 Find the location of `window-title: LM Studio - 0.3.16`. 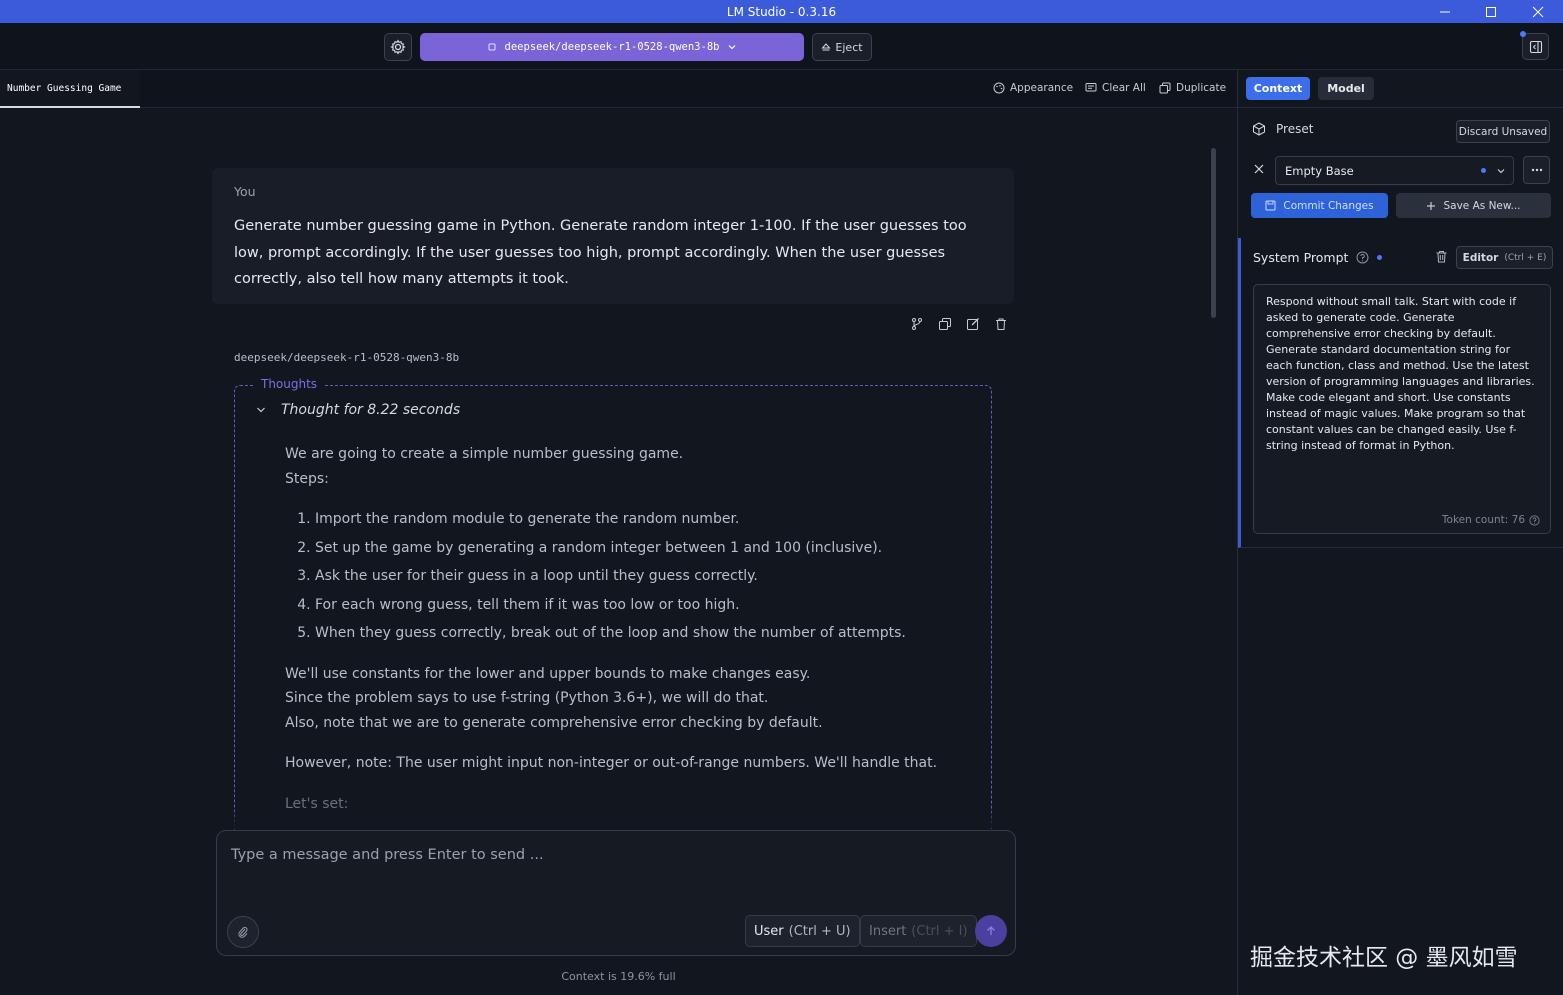

window-title: LM Studio - 0.3.16 is located at coordinates (781, 11).